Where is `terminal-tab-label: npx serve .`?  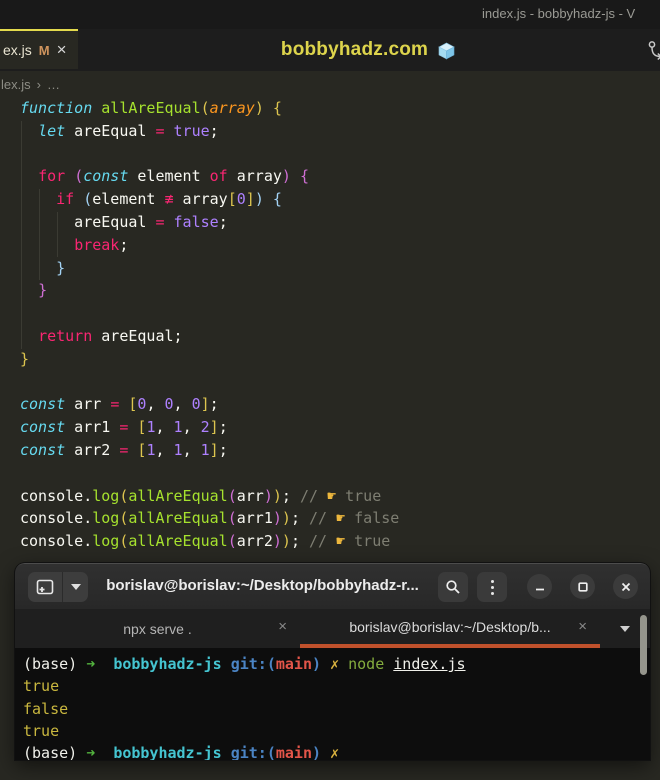 terminal-tab-label: npx serve . is located at coordinates (157, 628).